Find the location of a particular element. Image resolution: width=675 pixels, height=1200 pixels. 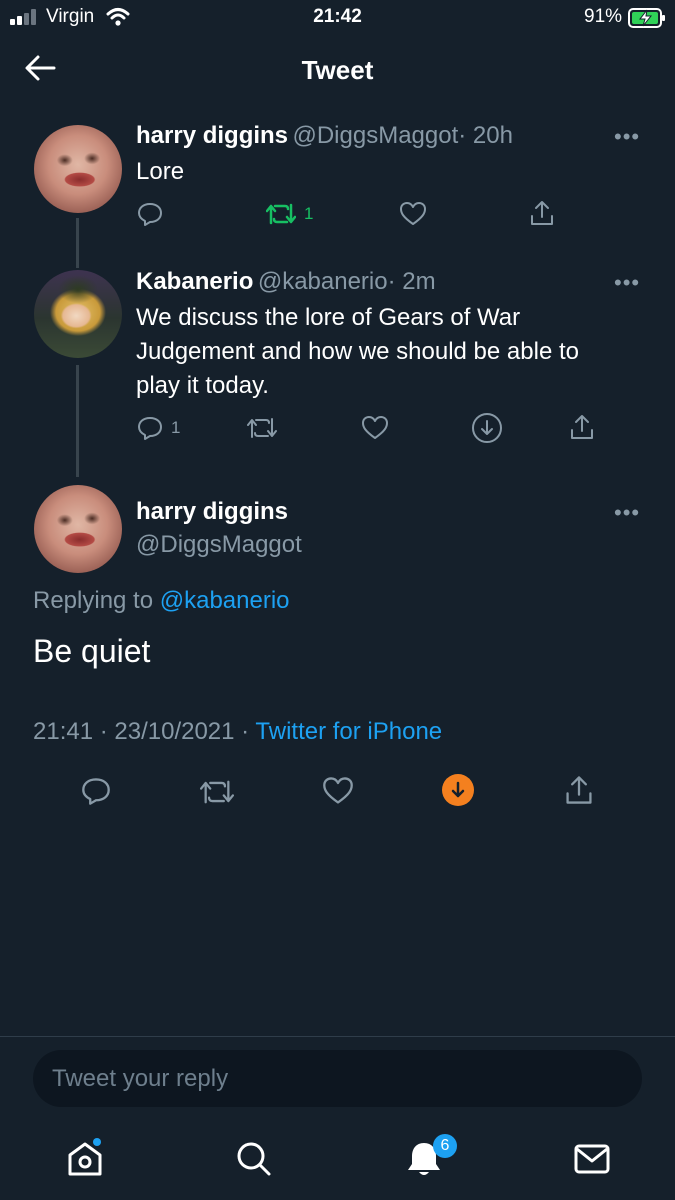

tab-messages is located at coordinates (592, 1159).